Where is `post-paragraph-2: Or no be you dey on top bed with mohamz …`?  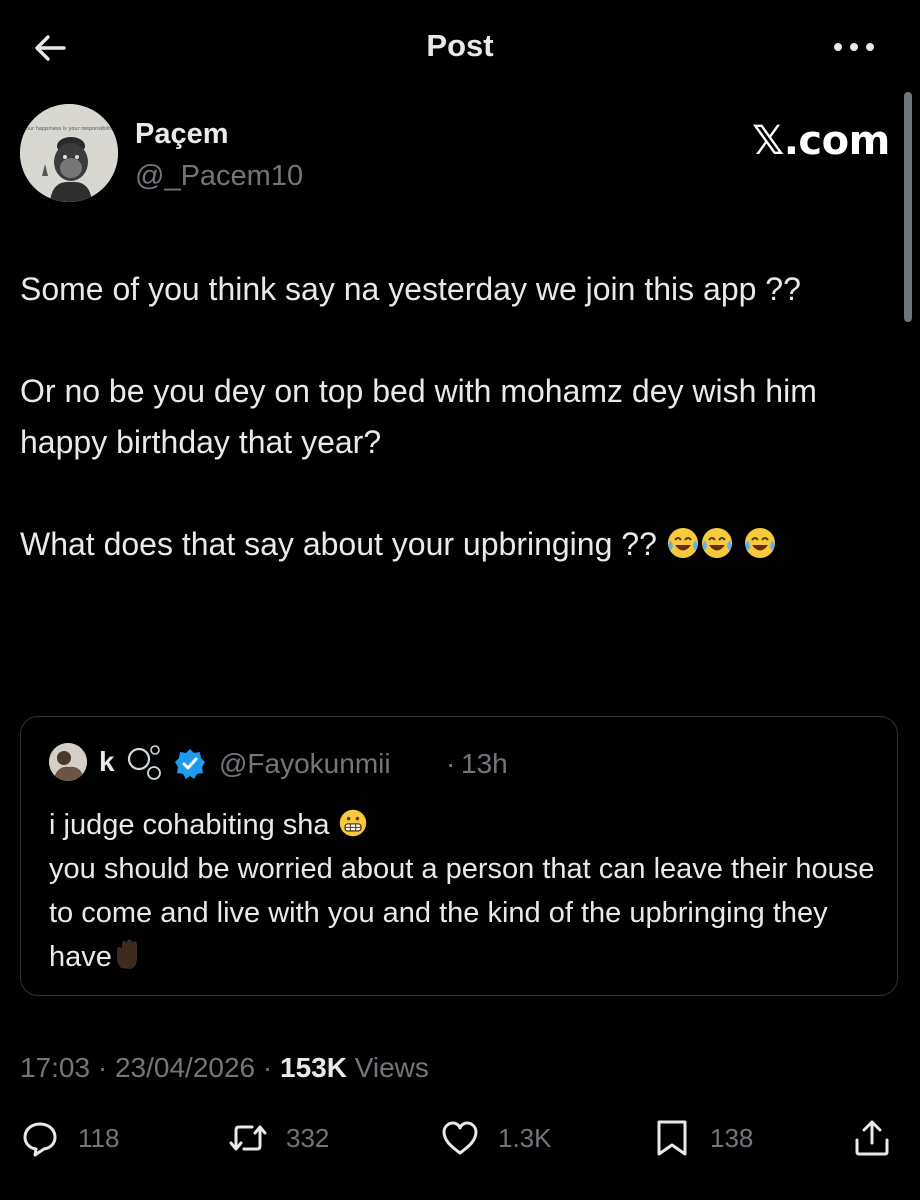
post-paragraph-2: Or no be you dey on top bed with mohamz … is located at coordinates (418, 416).